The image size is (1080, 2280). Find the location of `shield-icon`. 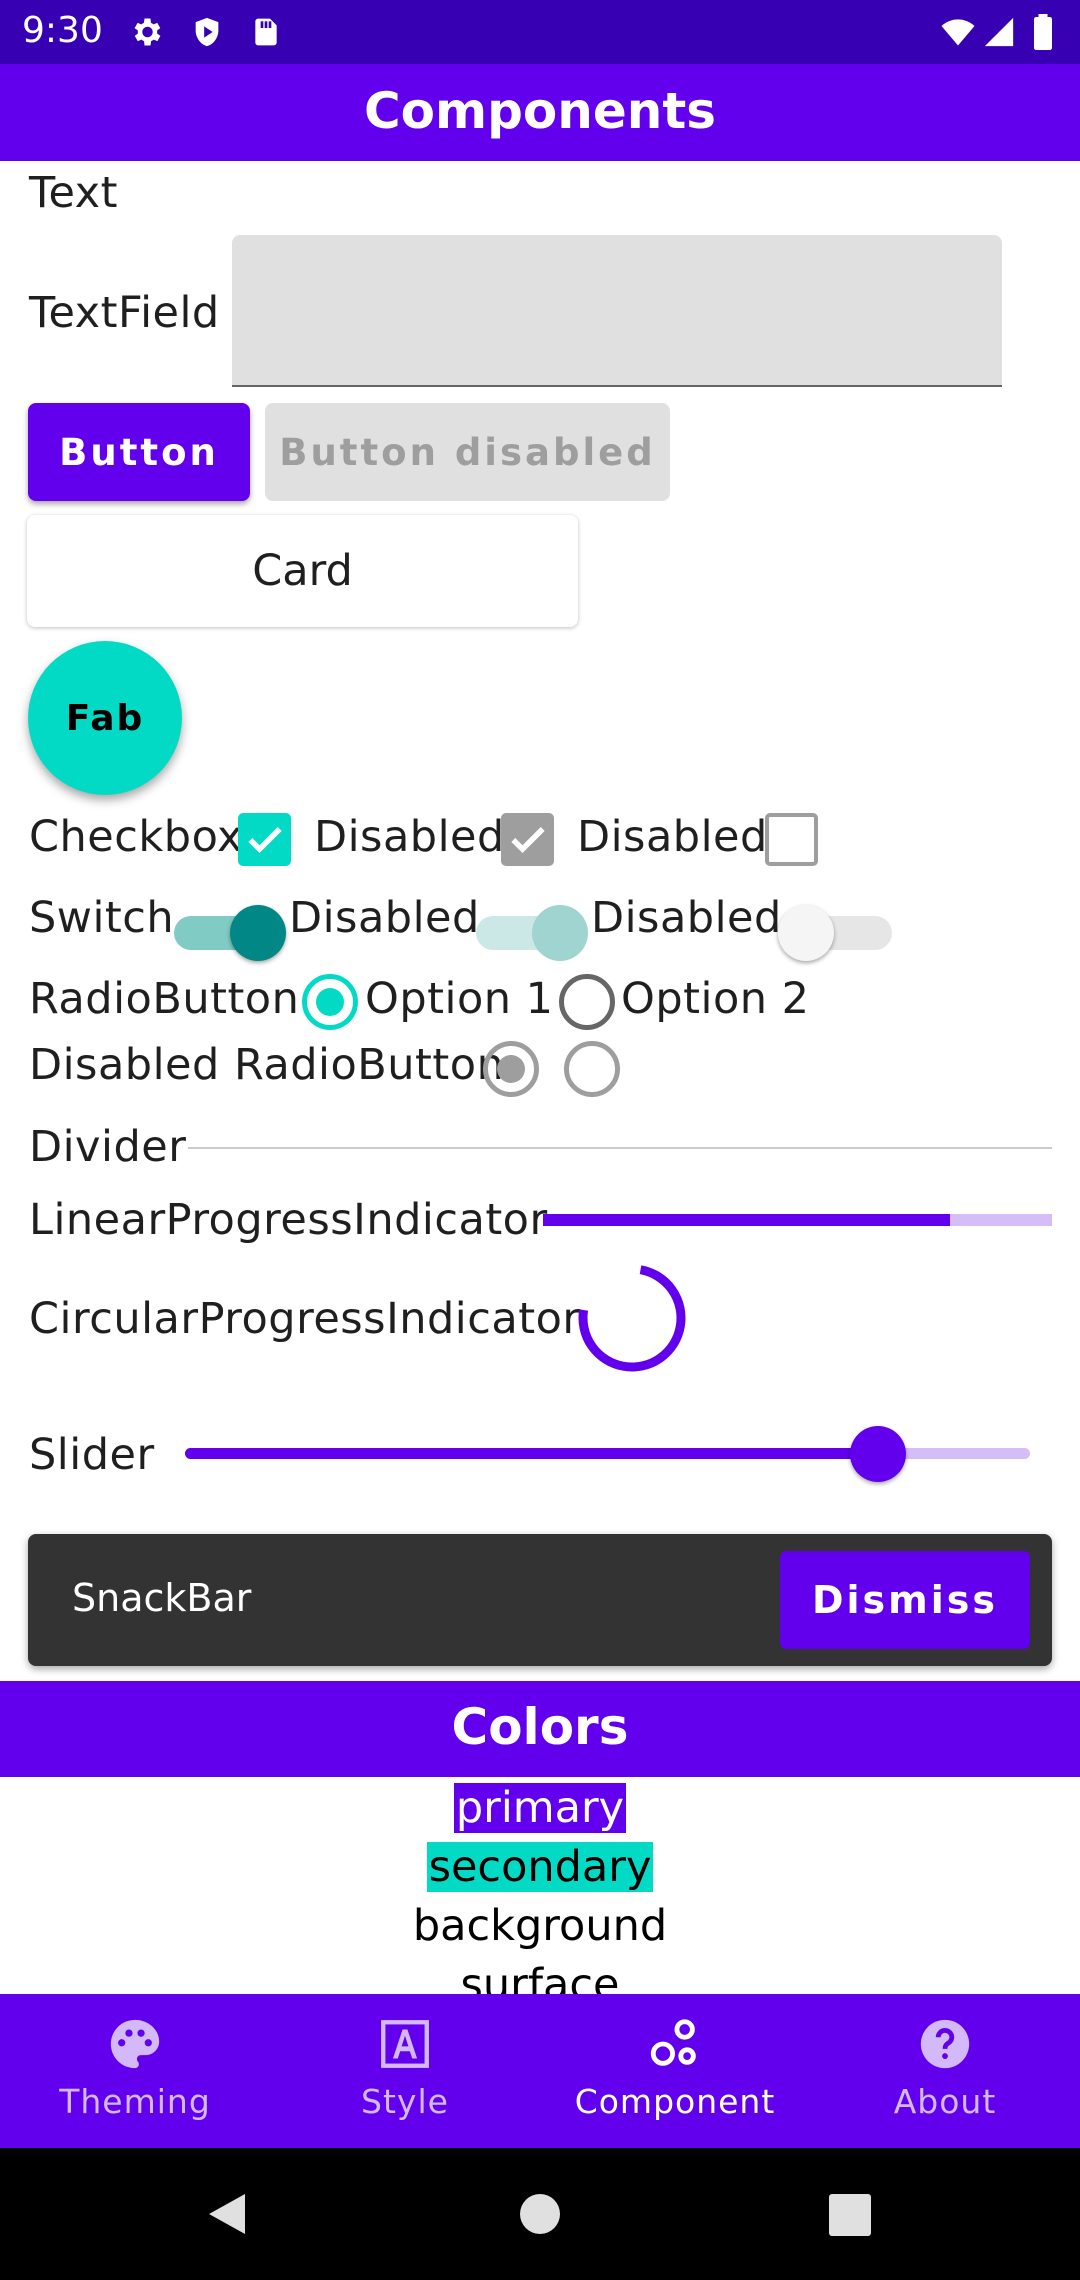

shield-icon is located at coordinates (207, 34).